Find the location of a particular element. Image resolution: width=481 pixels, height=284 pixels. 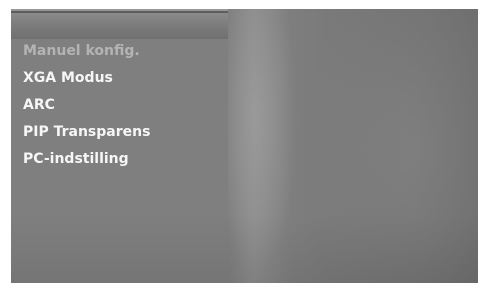

header-divider is located at coordinates (119, 12).